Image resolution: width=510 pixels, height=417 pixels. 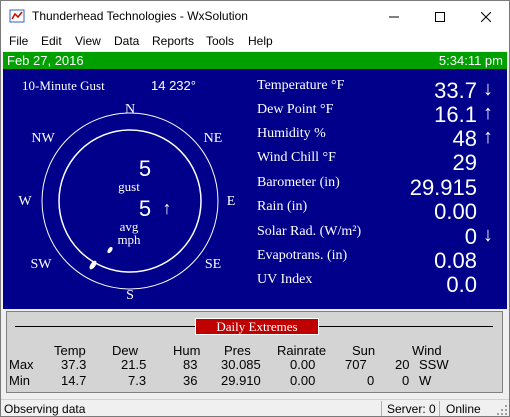 I want to click on close-icon, so click(x=486, y=16).